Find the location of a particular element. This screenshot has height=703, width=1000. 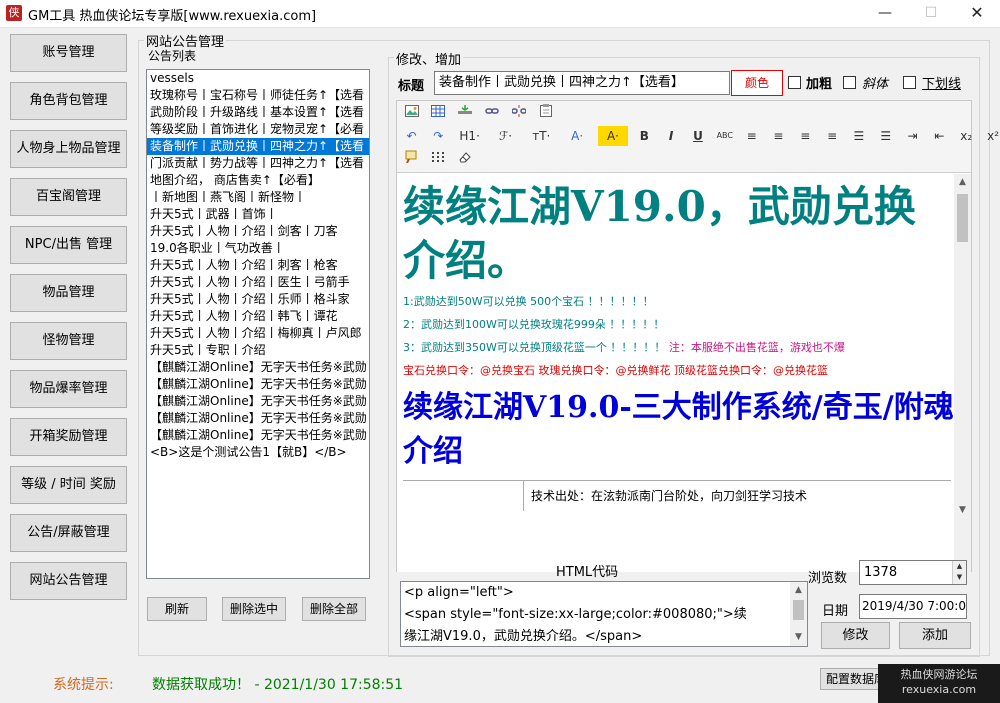

scroll-up-icon: ▲ is located at coordinates (962, 182).